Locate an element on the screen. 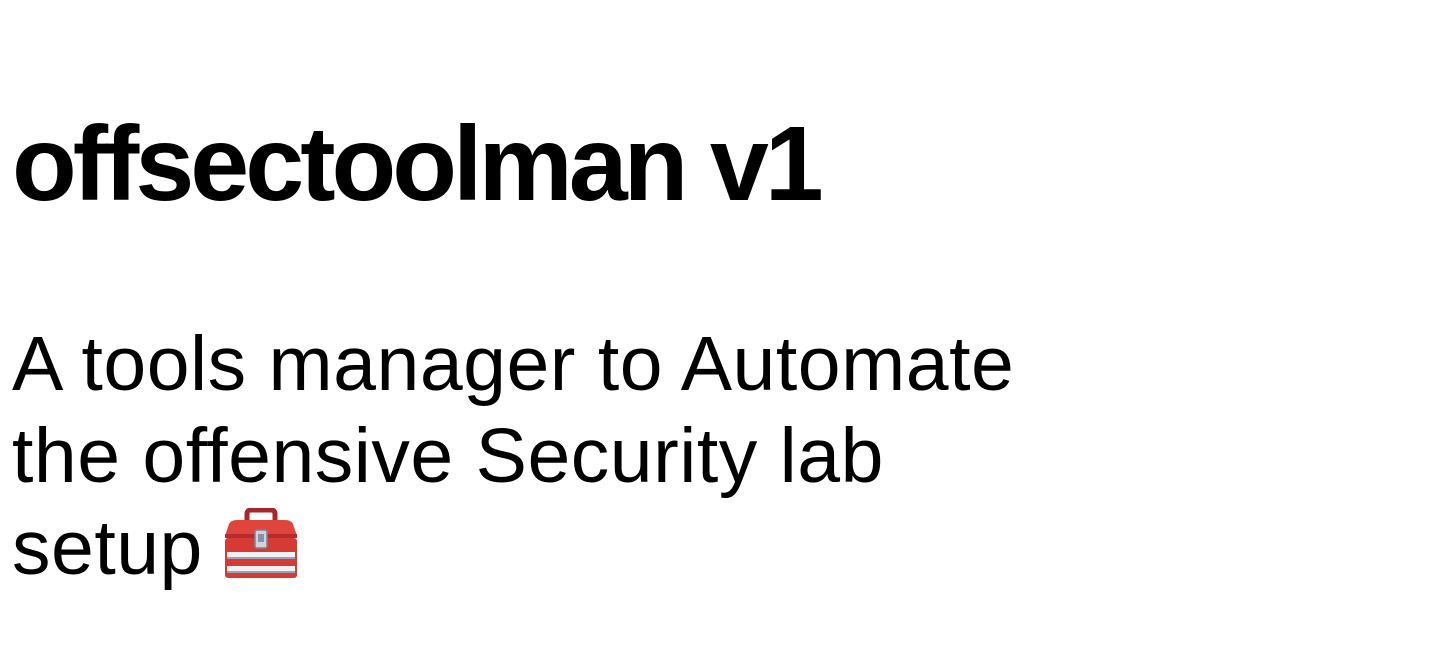  tagline-line-1: A tools manager to Automate is located at coordinates (513, 364).